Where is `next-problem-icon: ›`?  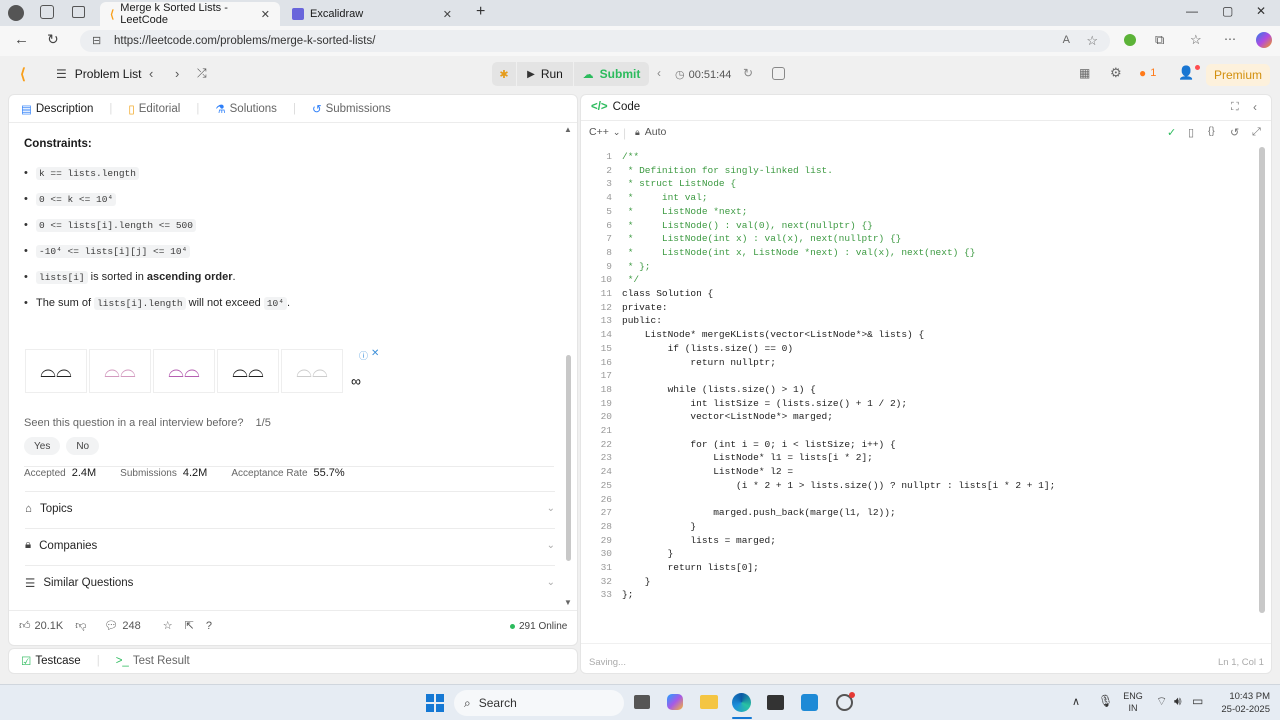 next-problem-icon: › is located at coordinates (177, 73).